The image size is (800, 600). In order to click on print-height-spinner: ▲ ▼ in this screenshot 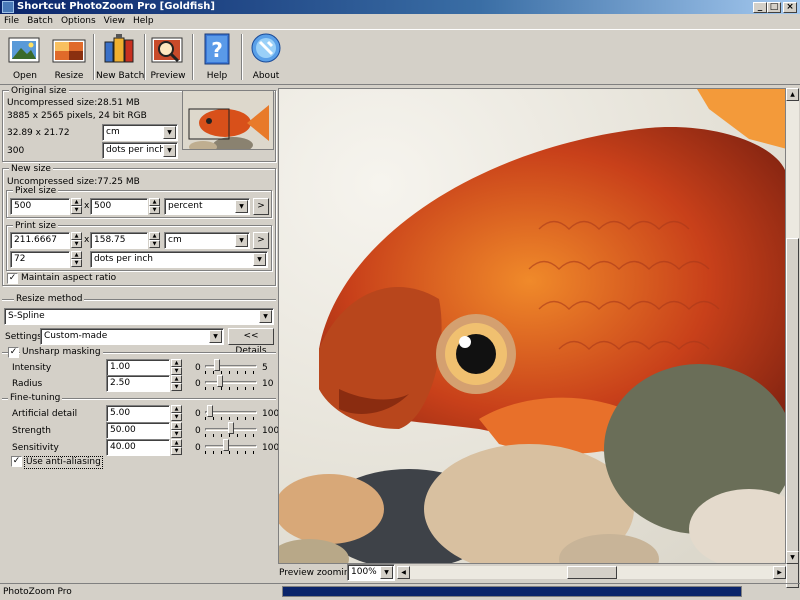, I will do `click(154, 240)`.